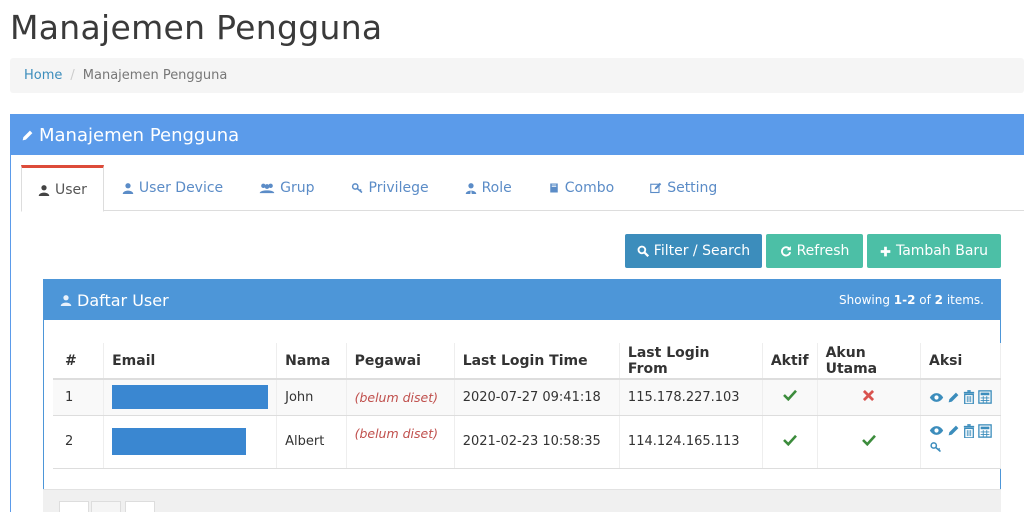 The width and height of the screenshot is (1024, 512). Describe the element at coordinates (496, 188) in the screenshot. I see `tab-label: Role` at that location.